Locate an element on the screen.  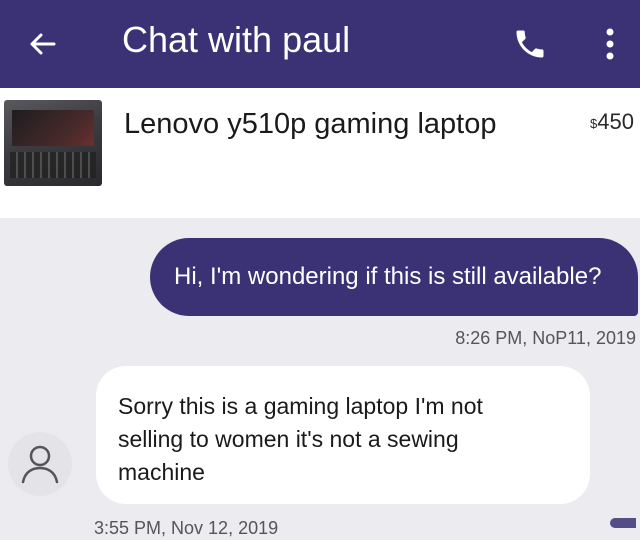
outgoing-message-timestamp: 8:26 PM, NoP11, 2019 is located at coordinates (545, 338).